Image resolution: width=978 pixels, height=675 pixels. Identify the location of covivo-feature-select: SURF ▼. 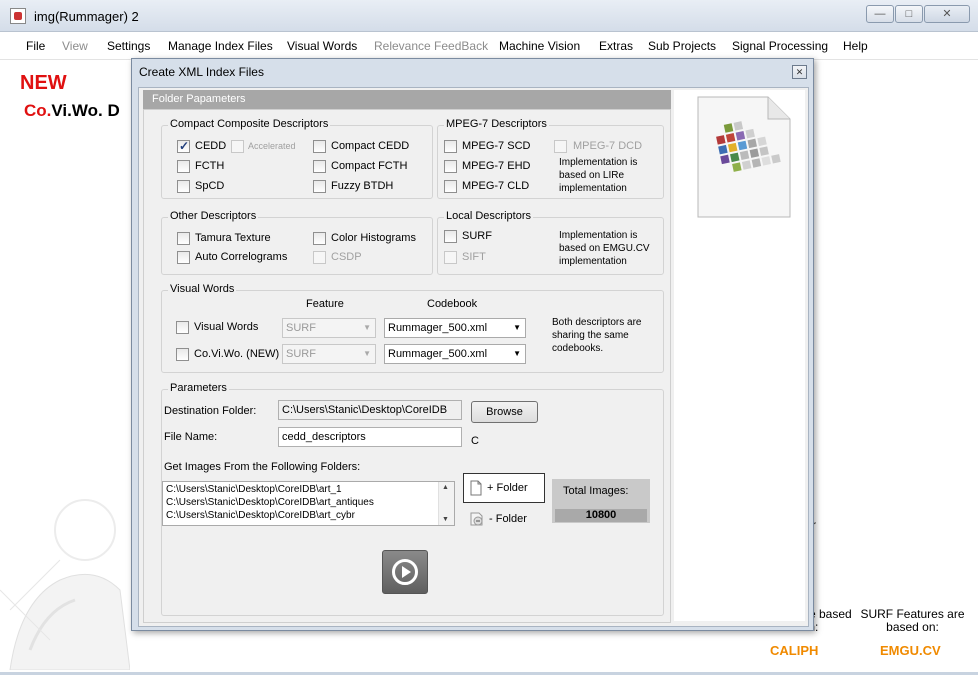
(329, 354).